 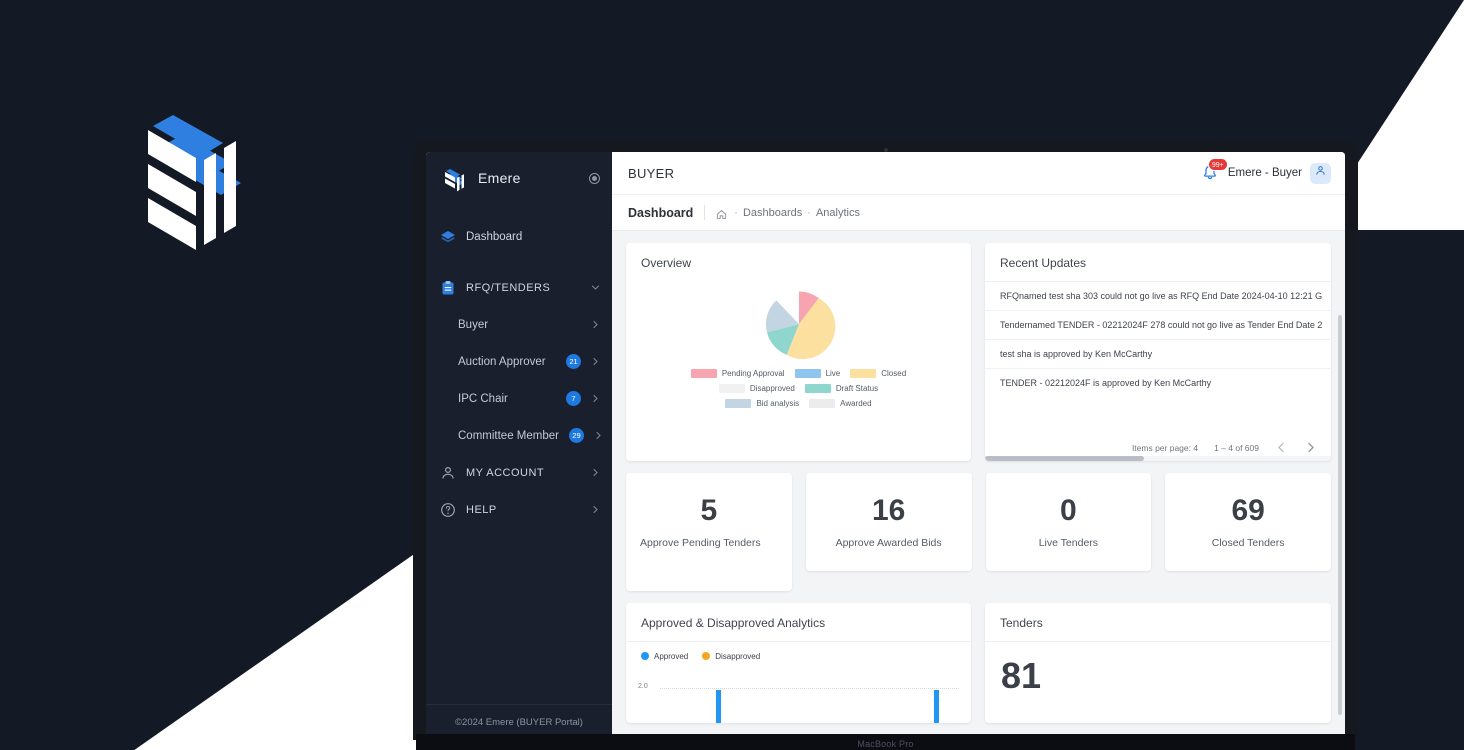 I want to click on stat-label: Live Tenders, so click(x=1068, y=542).